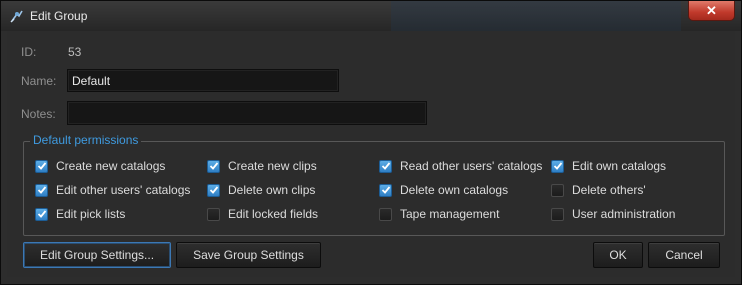 The image size is (742, 285). Describe the element at coordinates (619, 166) in the screenshot. I see `perm-label: Edit own catalogs` at that location.